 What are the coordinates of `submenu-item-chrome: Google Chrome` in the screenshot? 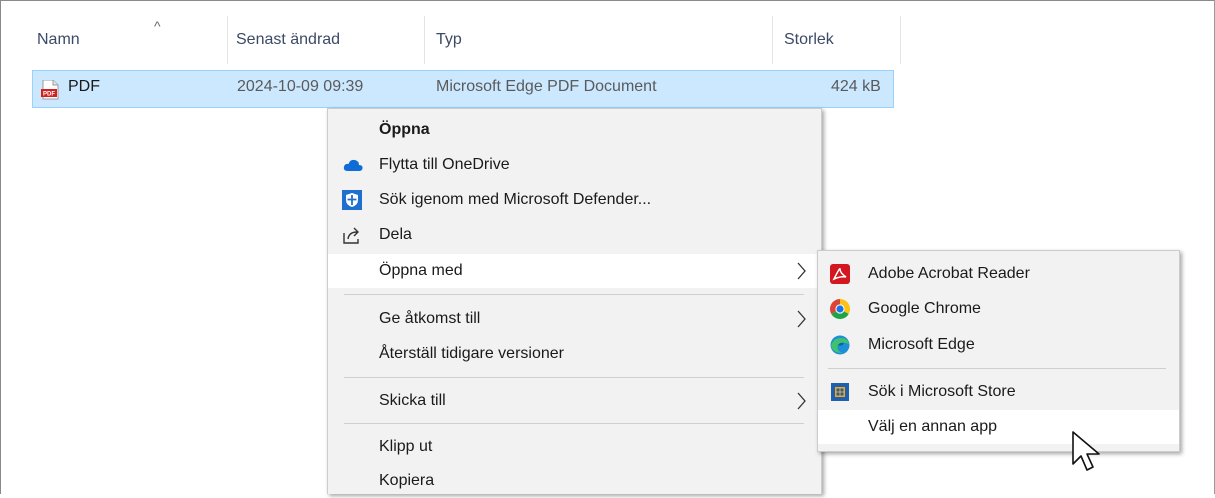 It's located at (998, 309).